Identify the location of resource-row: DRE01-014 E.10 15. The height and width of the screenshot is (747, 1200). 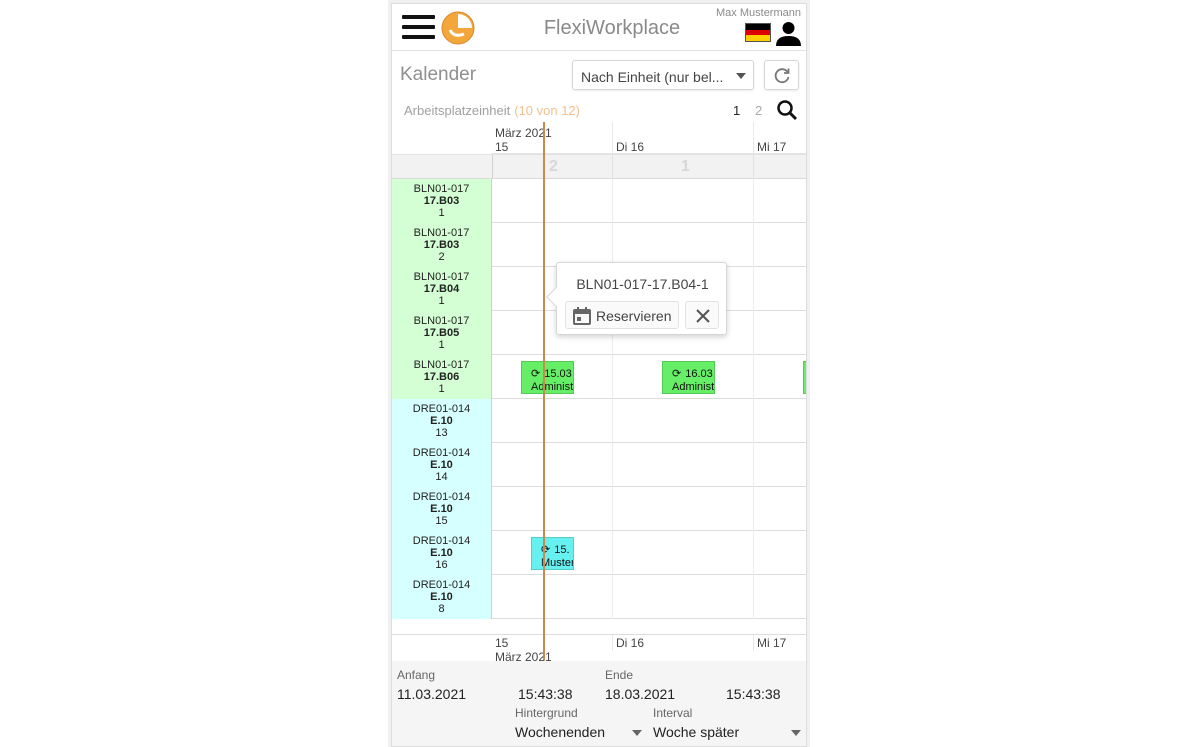
(599, 509).